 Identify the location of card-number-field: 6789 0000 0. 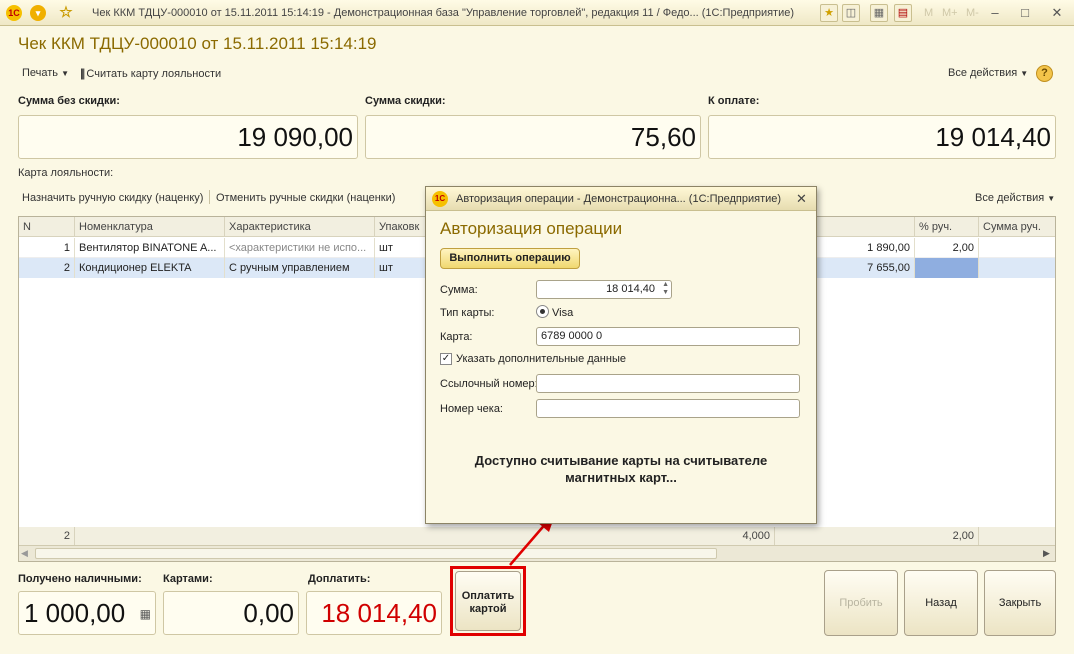
(668, 336).